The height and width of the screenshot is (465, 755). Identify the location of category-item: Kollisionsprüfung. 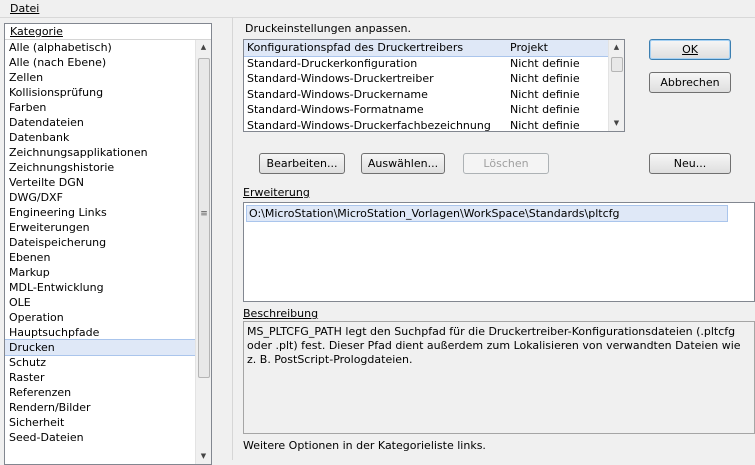
(108, 92).